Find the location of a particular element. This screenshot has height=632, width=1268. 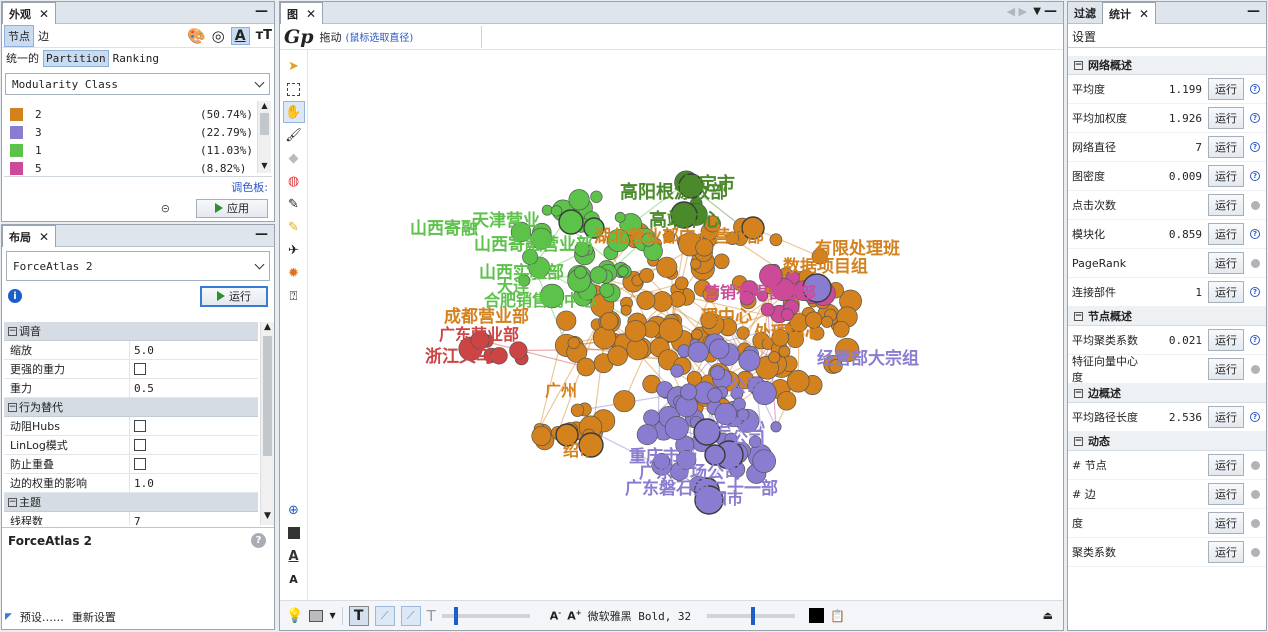

tab-filter: 过滤 is located at coordinates (1085, 12).